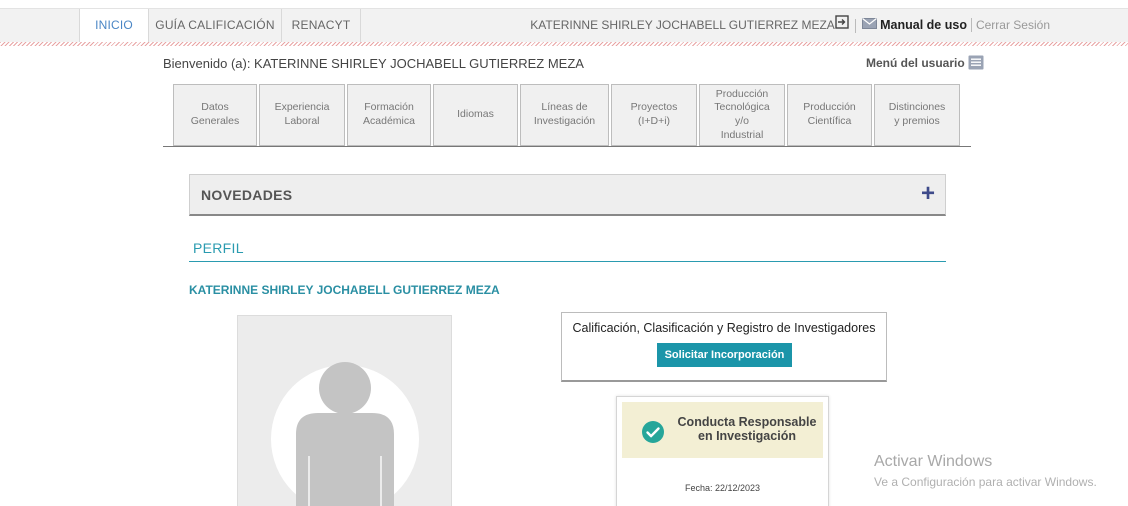 This screenshot has height=506, width=1128. I want to click on tab-label: Experiencia Laboral, so click(302, 114).